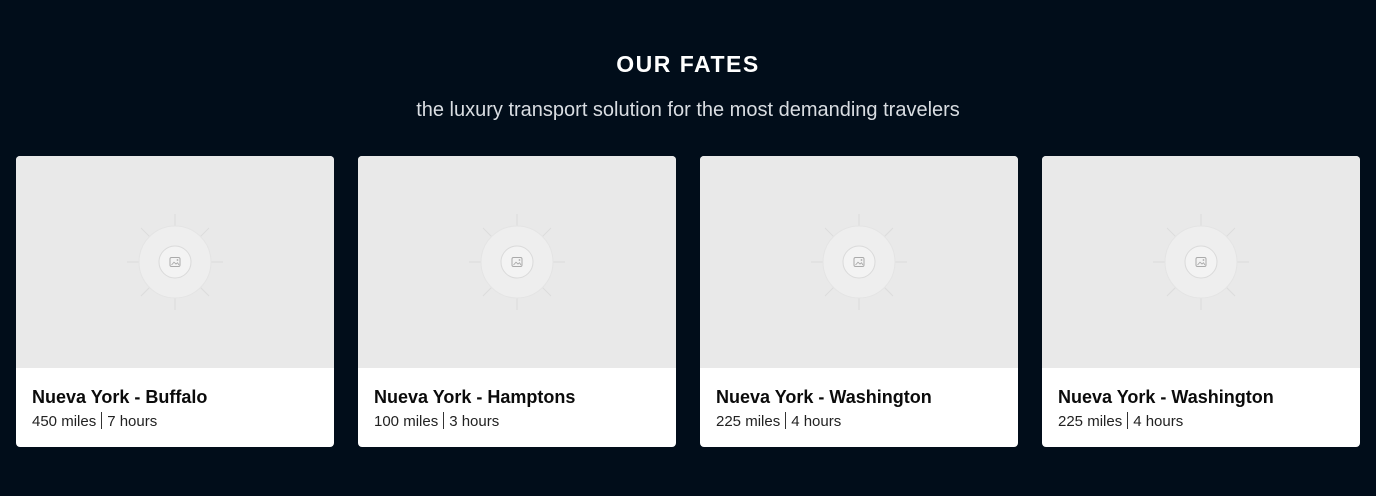 The height and width of the screenshot is (496, 1376). I want to click on card-duration: 7 hours, so click(132, 421).